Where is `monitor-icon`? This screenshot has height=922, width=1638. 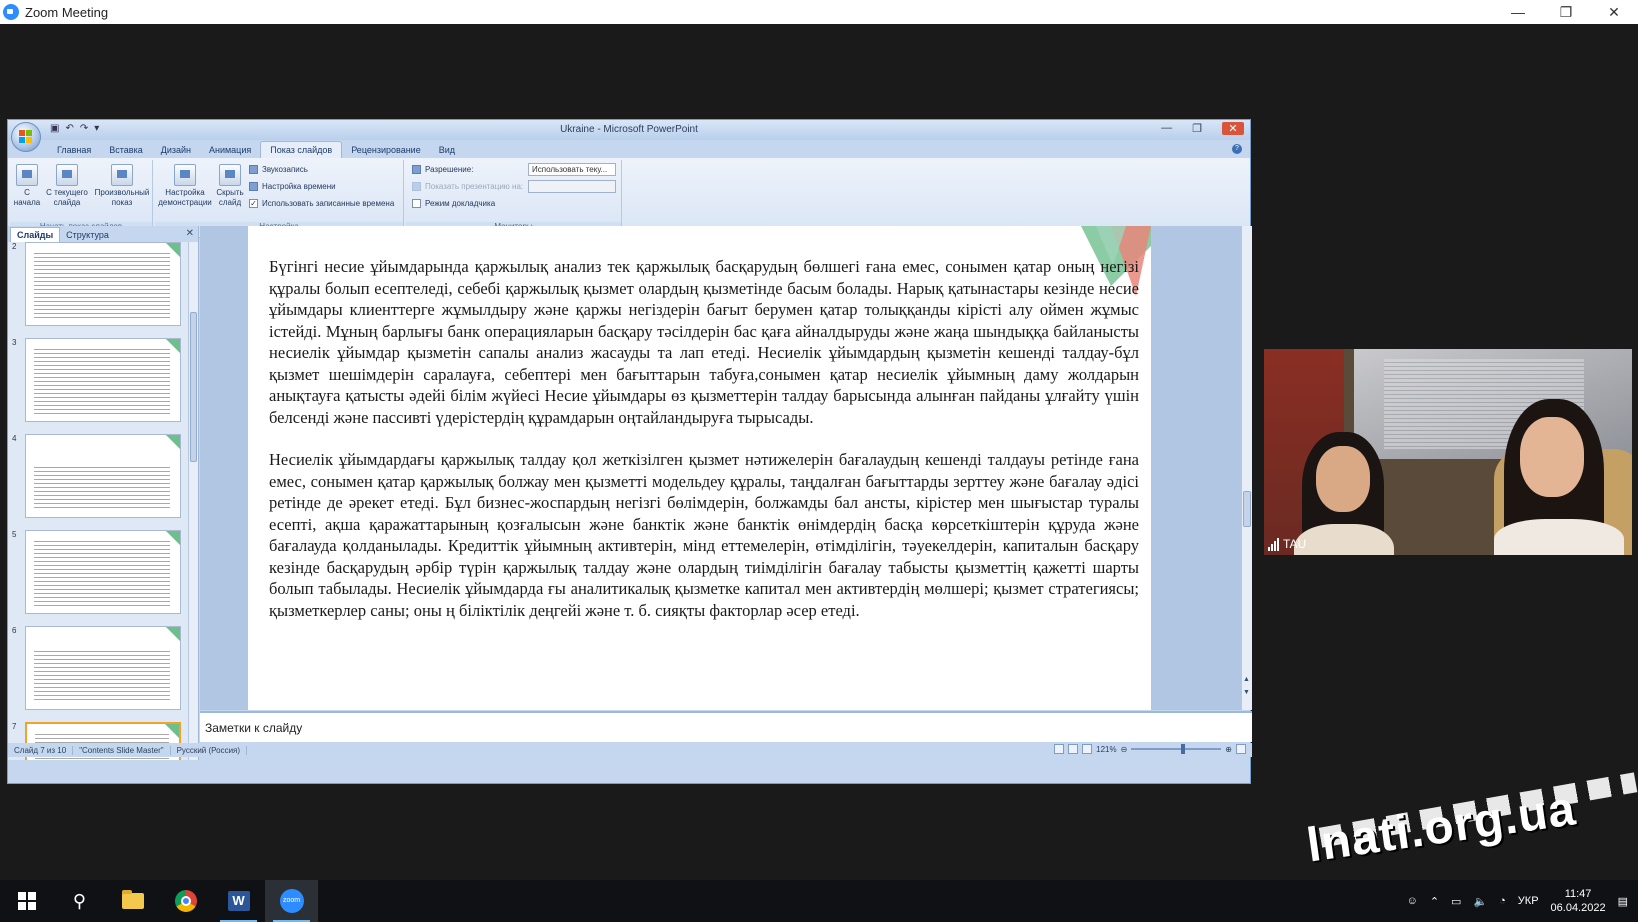
monitor-icon is located at coordinates (416, 169).